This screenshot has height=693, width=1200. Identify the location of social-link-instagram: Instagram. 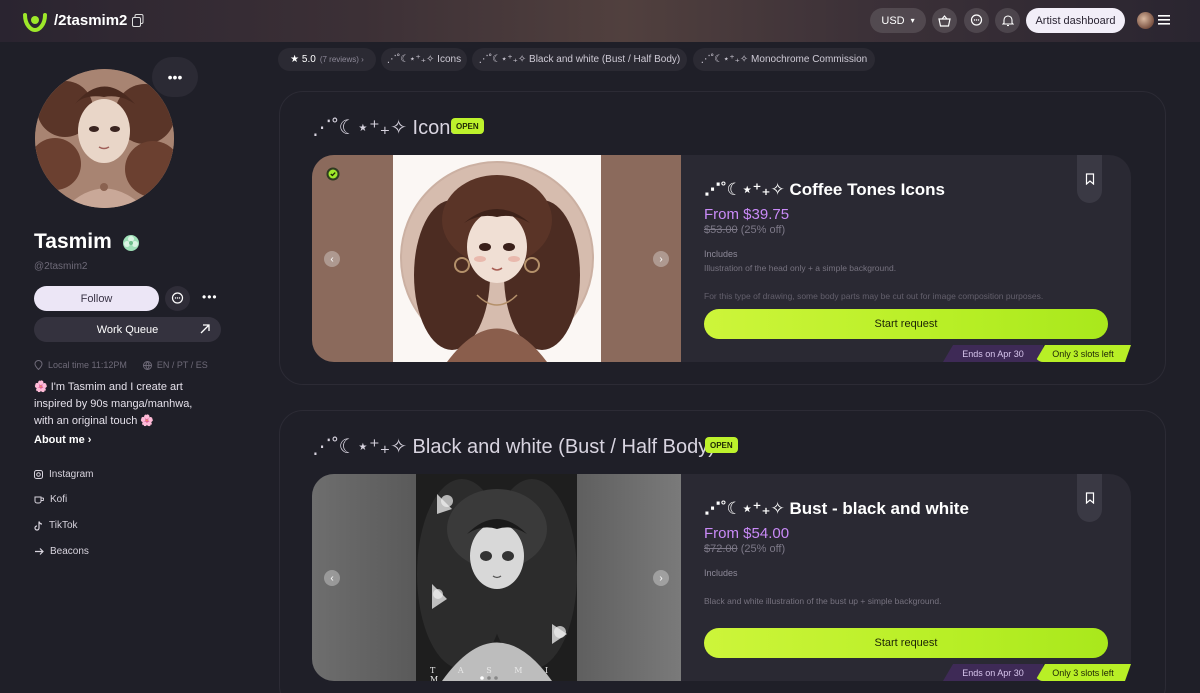
(63, 474).